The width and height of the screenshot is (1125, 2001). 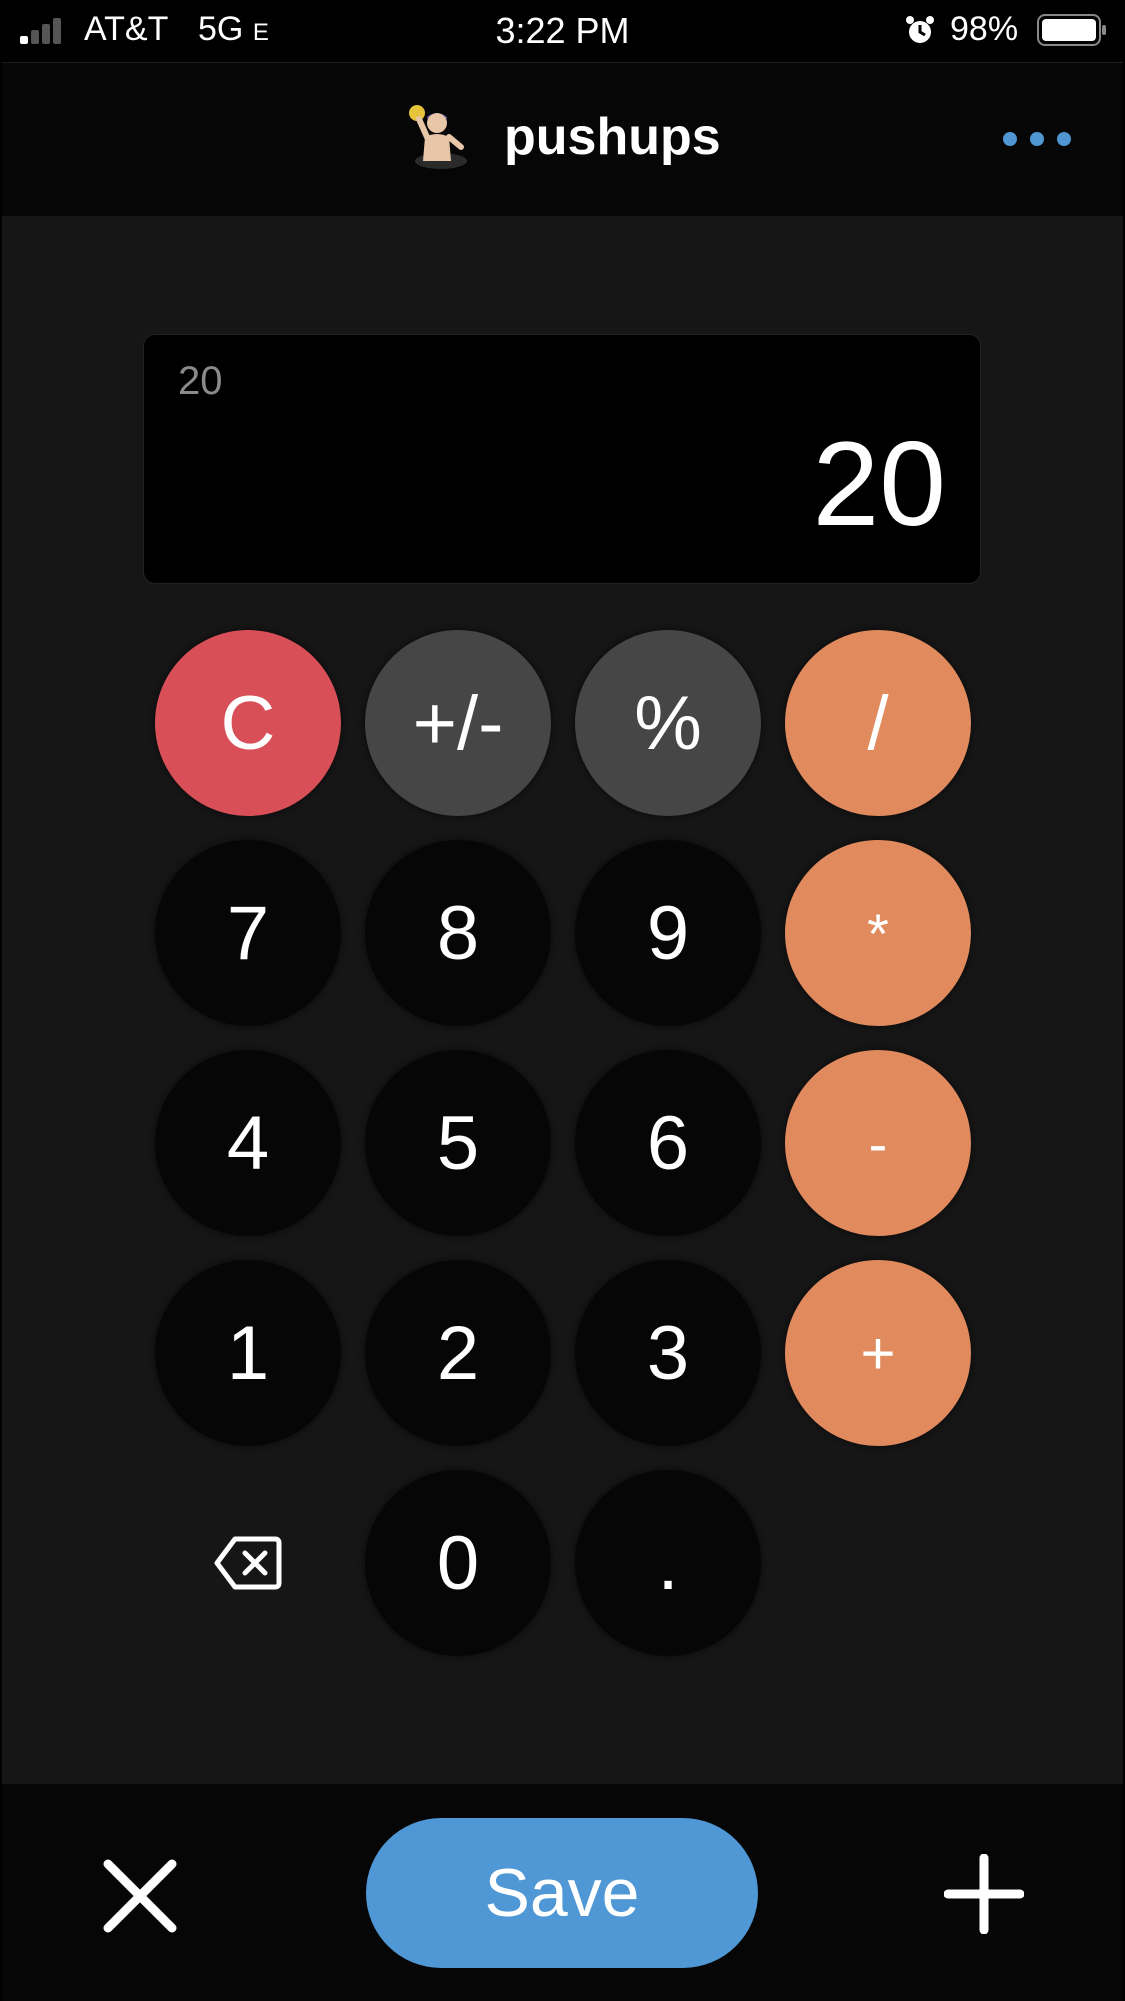 What do you see at coordinates (878, 723) in the screenshot?
I see `divide-button: /` at bounding box center [878, 723].